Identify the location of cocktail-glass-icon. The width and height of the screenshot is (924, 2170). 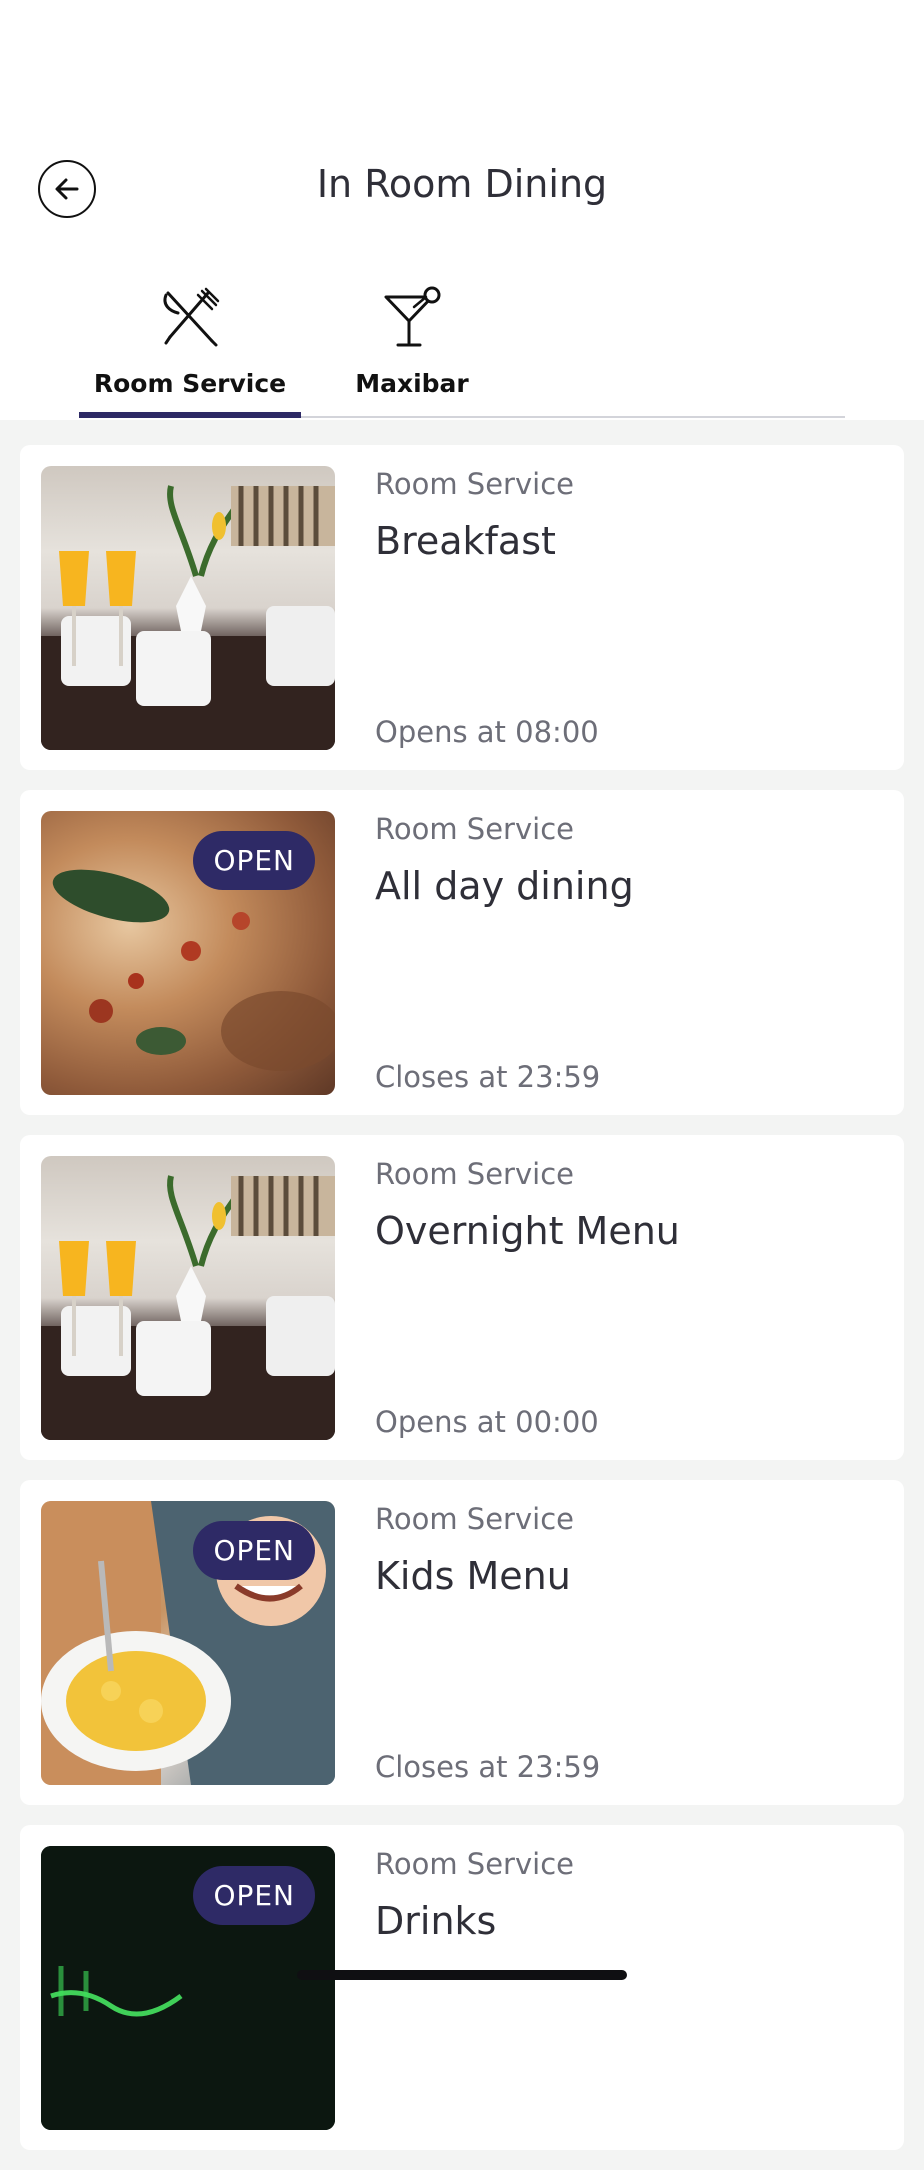
(412, 316).